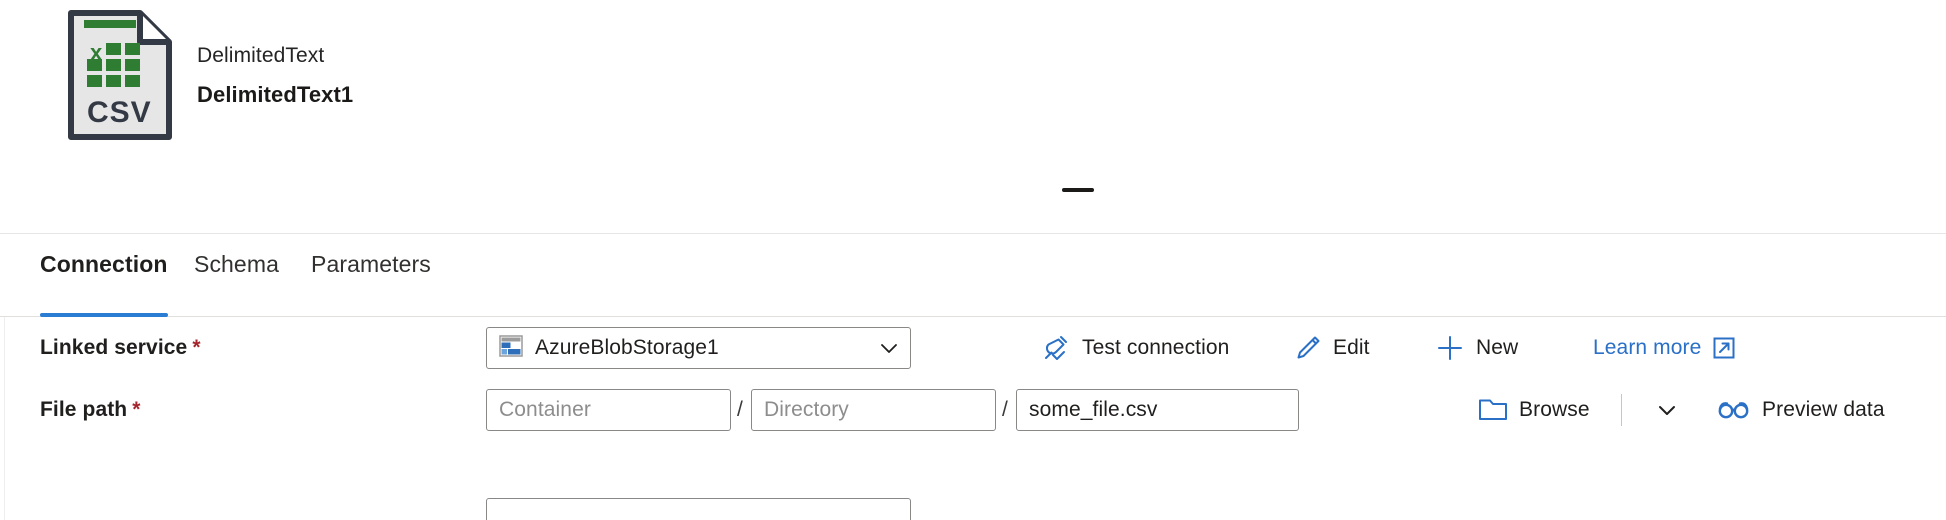 The image size is (1946, 520). I want to click on tab-parameters: Parameters, so click(371, 284).